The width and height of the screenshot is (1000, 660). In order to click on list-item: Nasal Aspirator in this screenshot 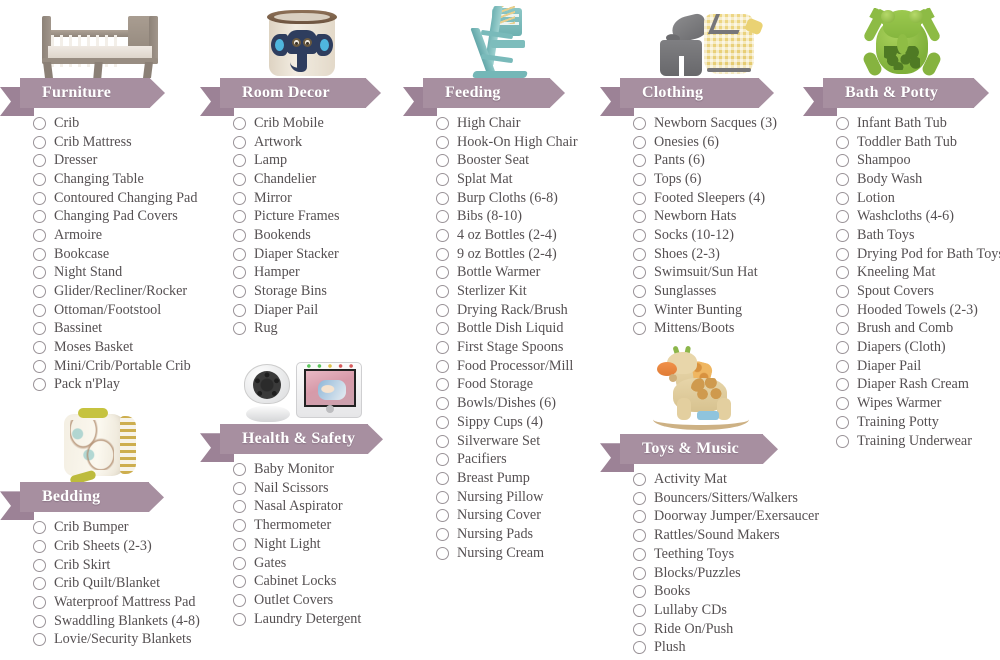, I will do `click(318, 507)`.